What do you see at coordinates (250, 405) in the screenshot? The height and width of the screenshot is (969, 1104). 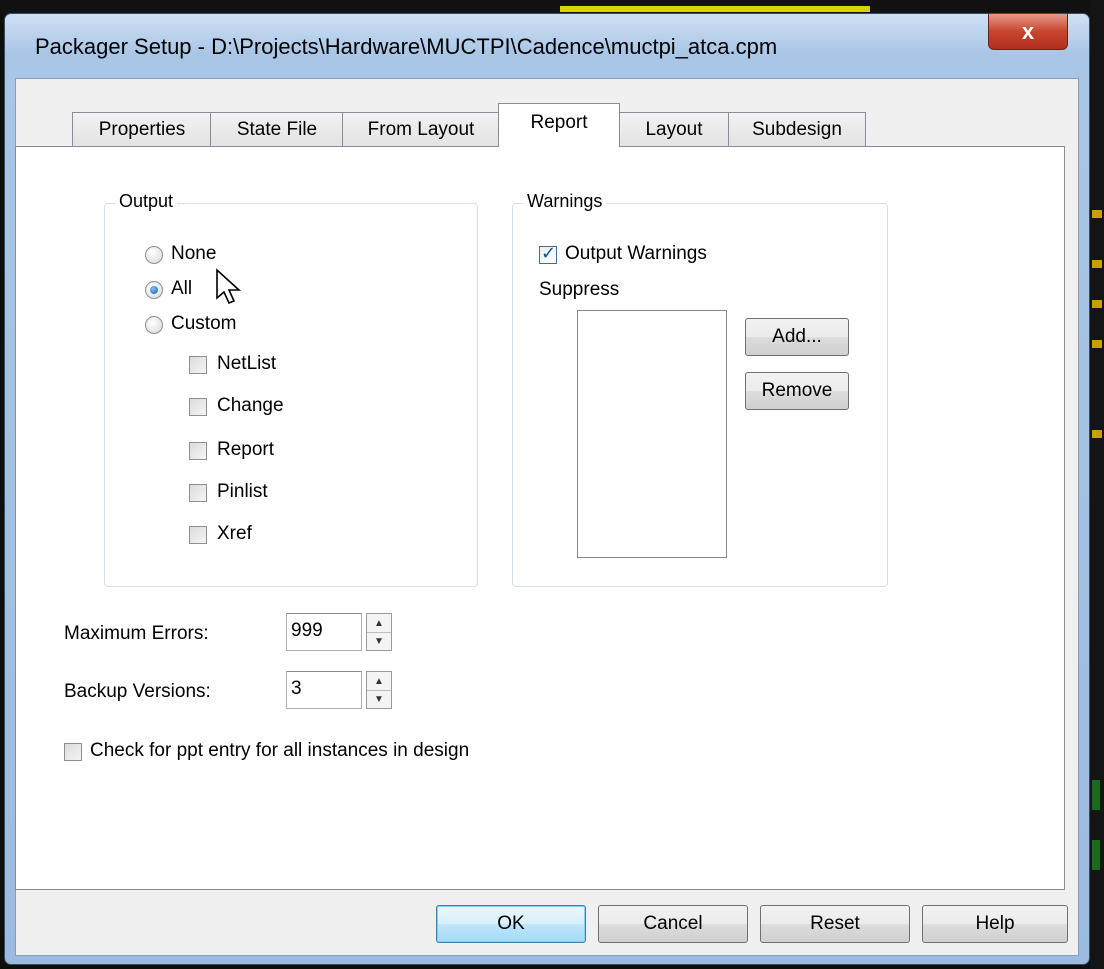 I see `checkbox-change-label: Change` at bounding box center [250, 405].